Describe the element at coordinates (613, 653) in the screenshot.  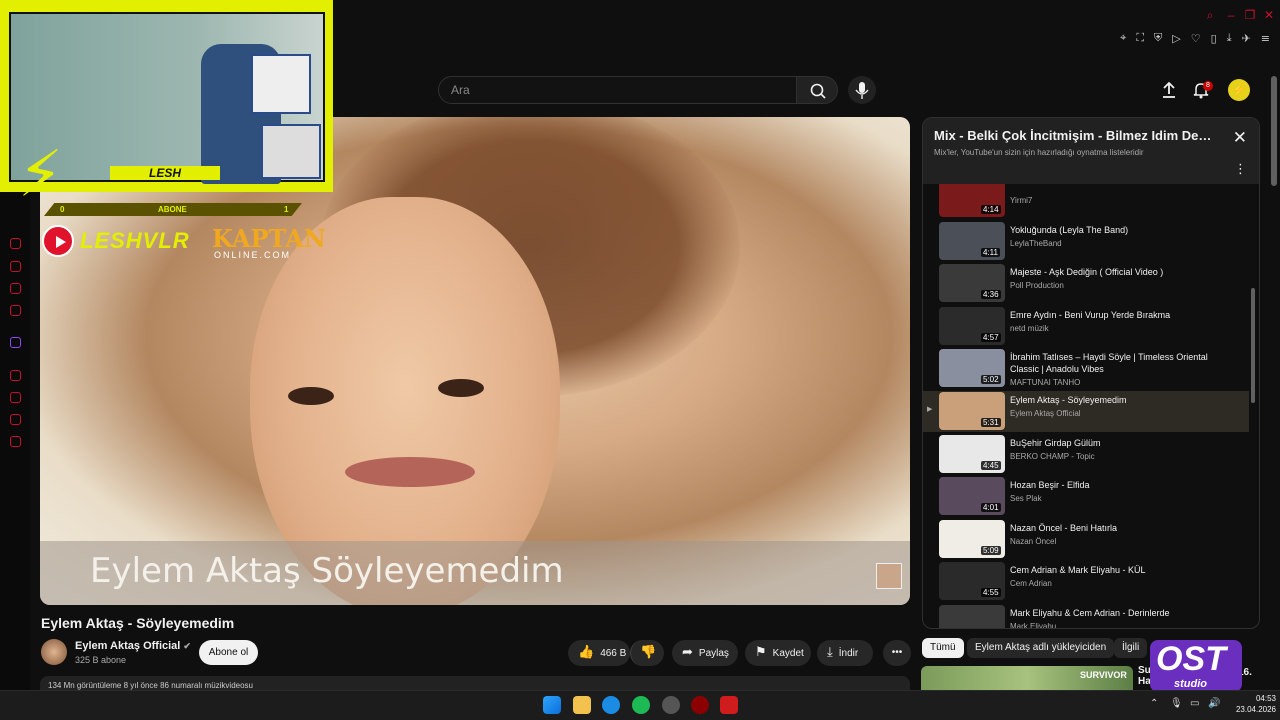
I see `like-count: 466 B` at that location.